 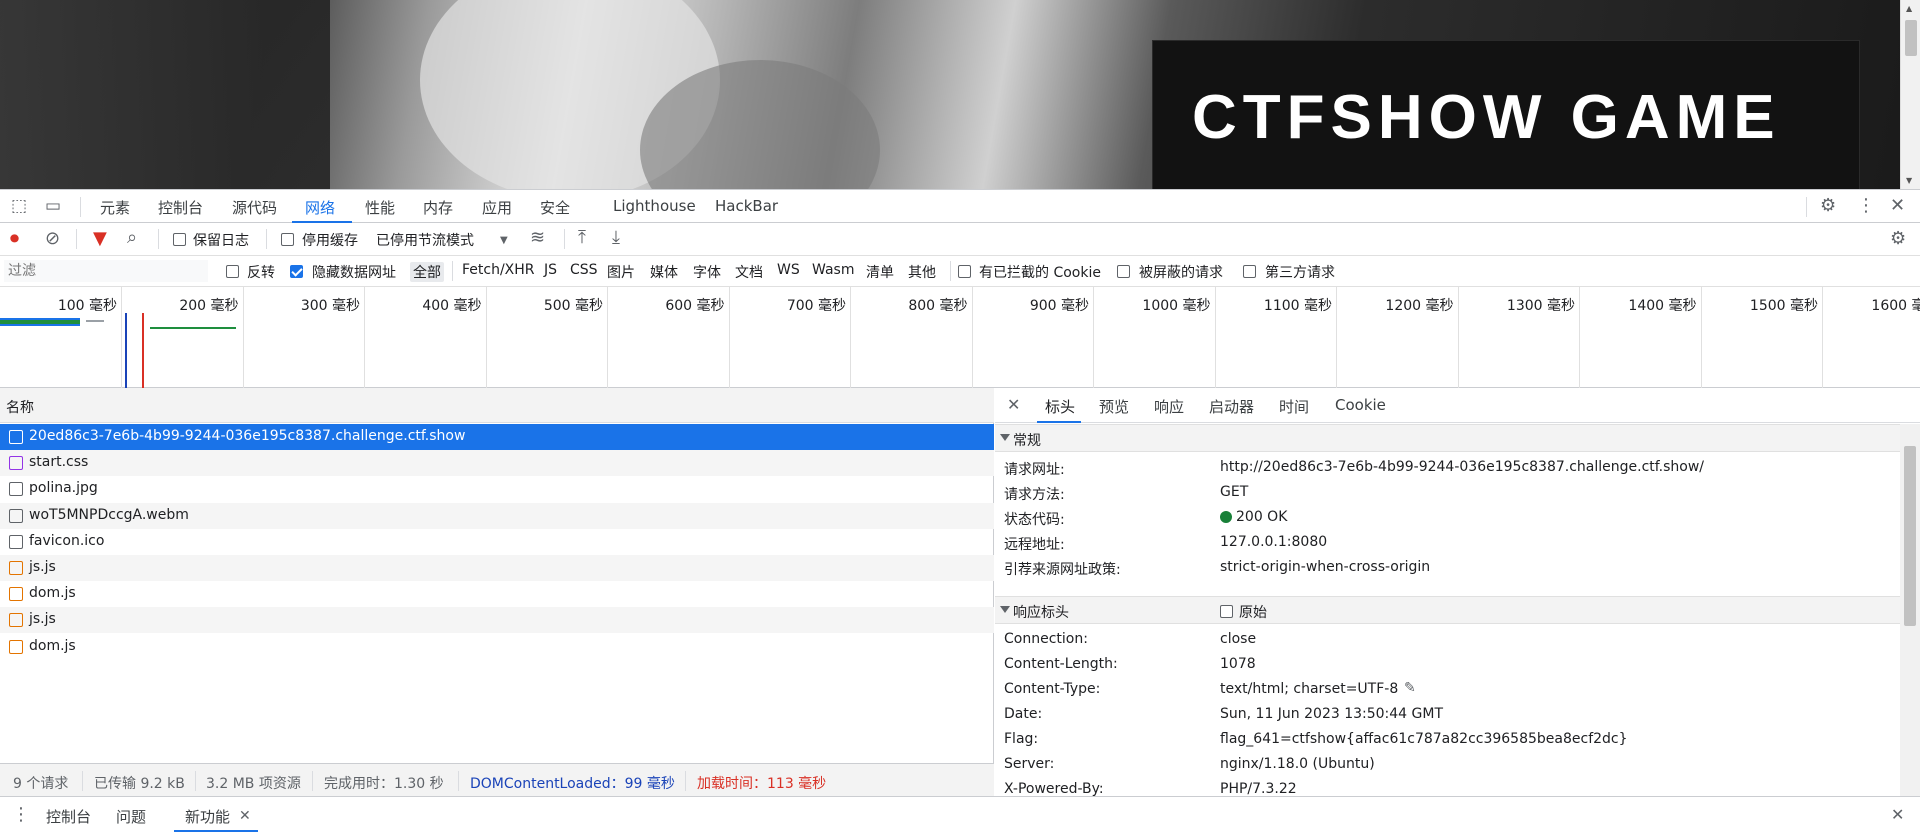 What do you see at coordinates (20, 407) in the screenshot?
I see `name-column-header: 名称` at bounding box center [20, 407].